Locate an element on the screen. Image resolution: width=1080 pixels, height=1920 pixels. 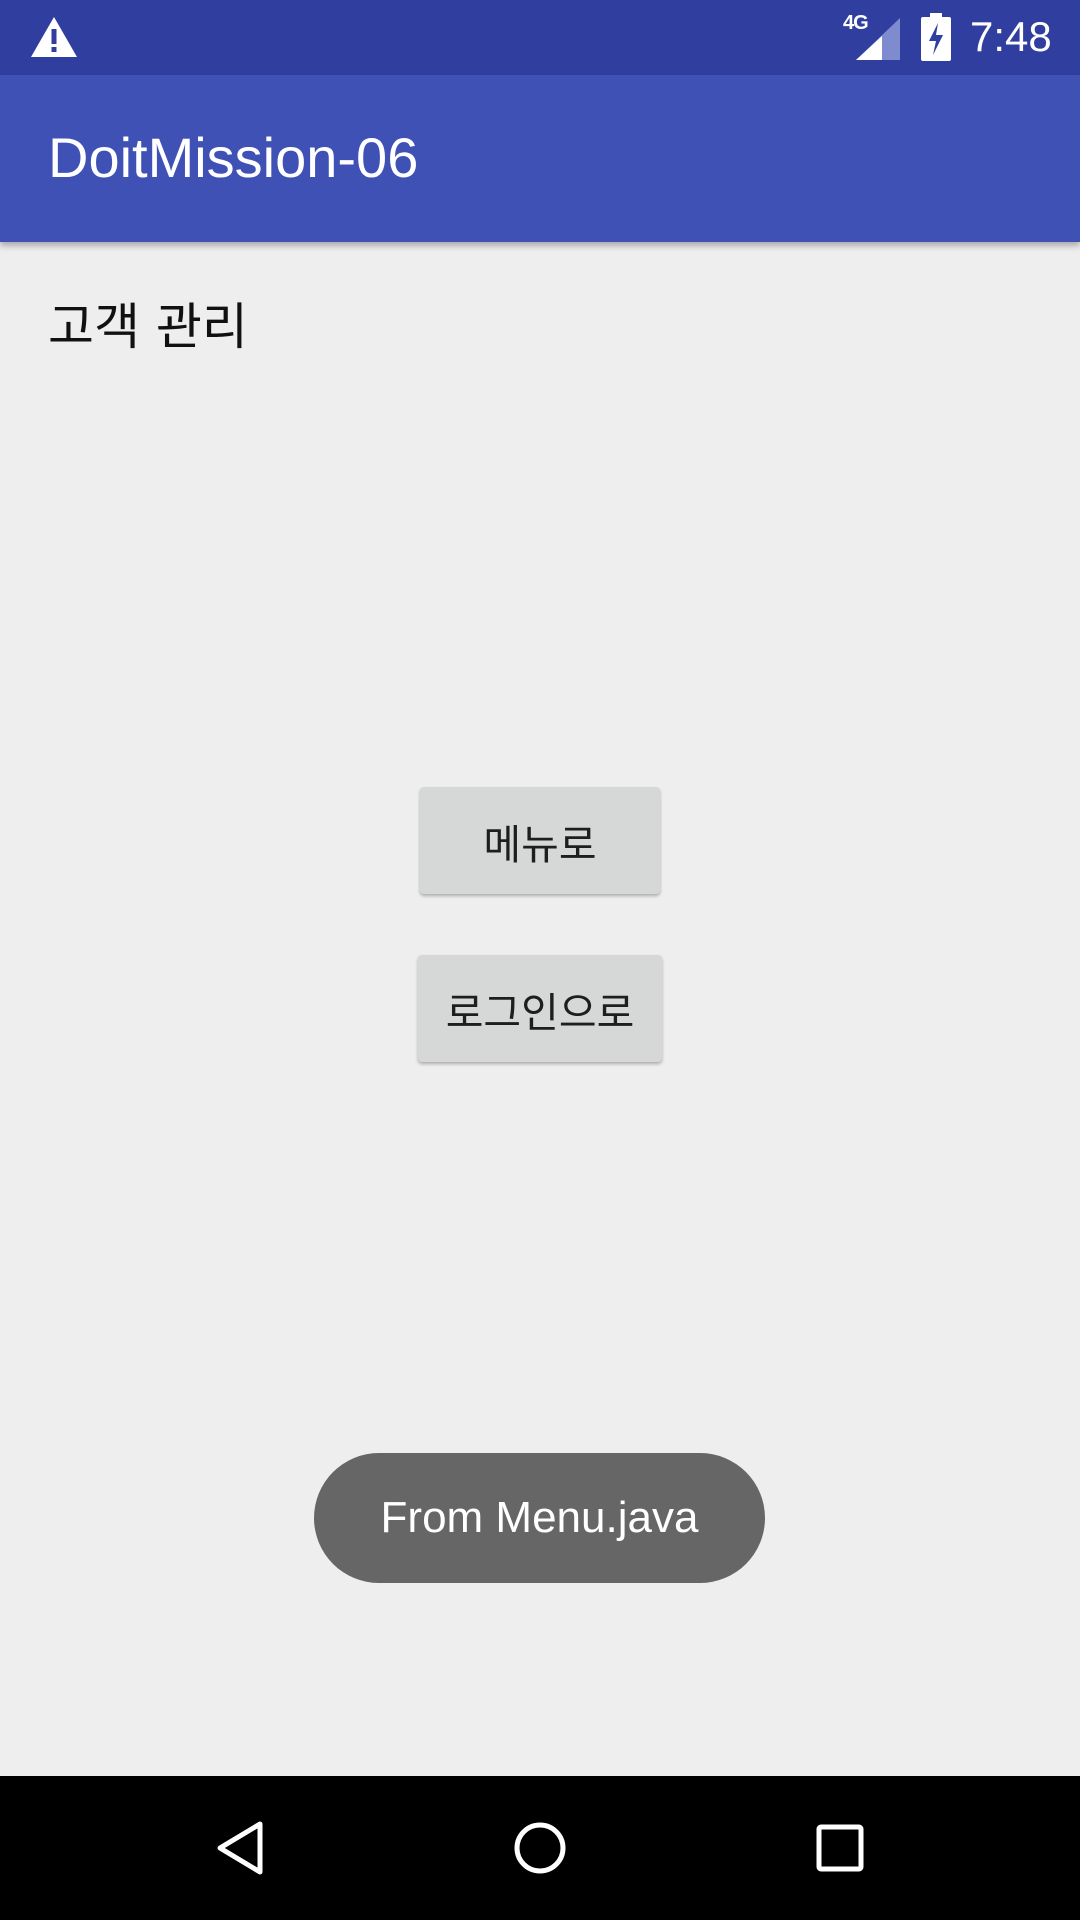
recents-button is located at coordinates (840, 1848).